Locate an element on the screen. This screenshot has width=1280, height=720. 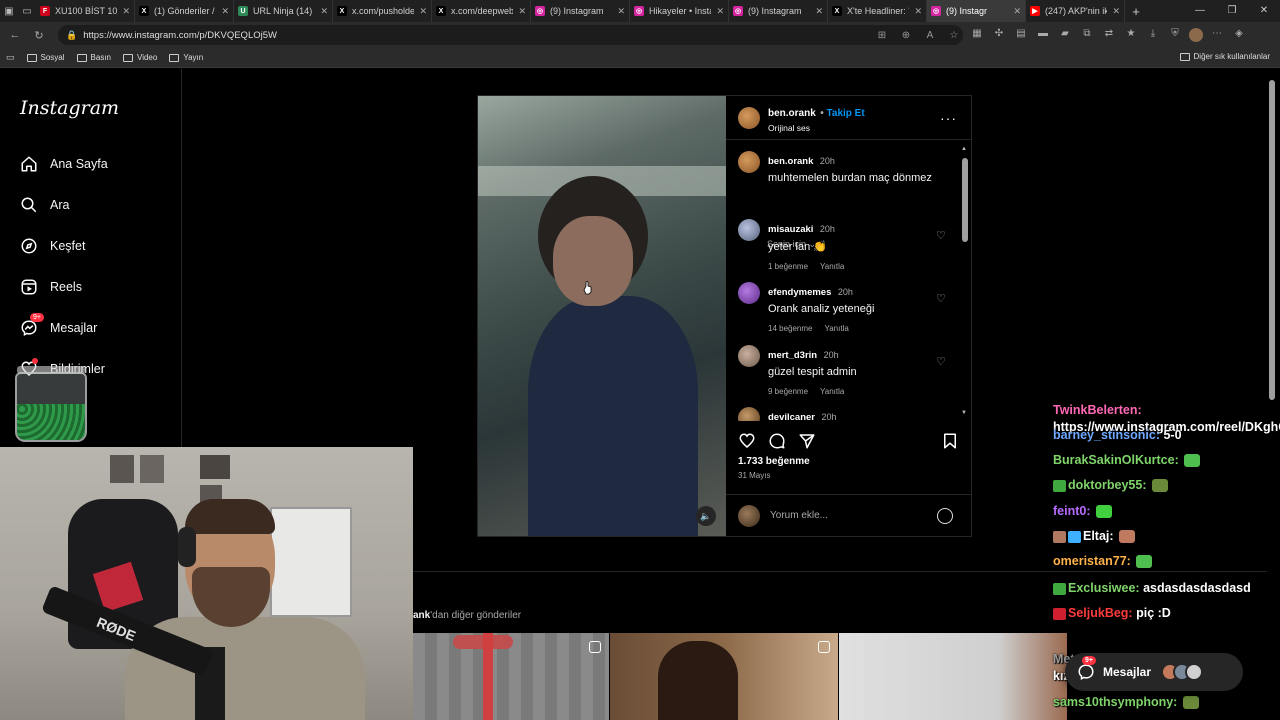
split-screen-icon: ⇄ is located at coordinates (1109, 35).